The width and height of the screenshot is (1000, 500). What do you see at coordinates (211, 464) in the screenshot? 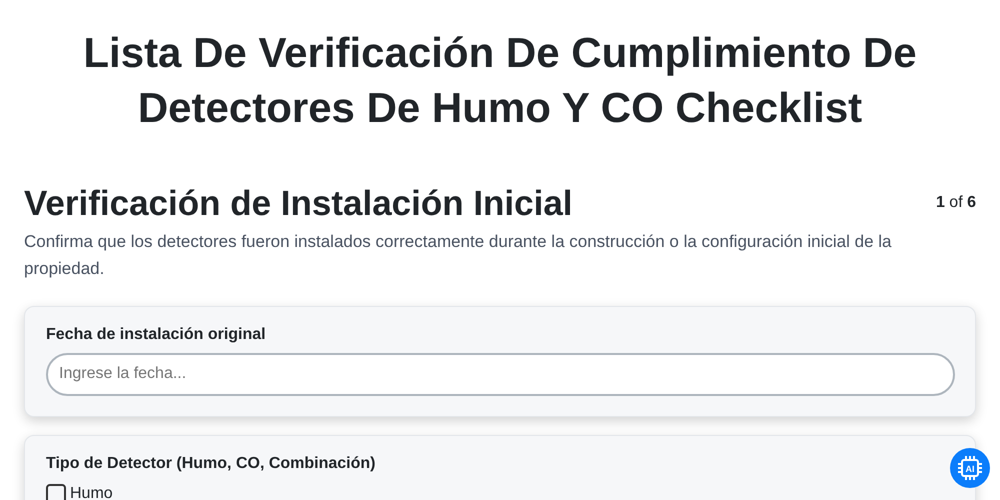
I see `field-label: Tipo de Detector (Humo, CO, Combinación)` at bounding box center [211, 464].